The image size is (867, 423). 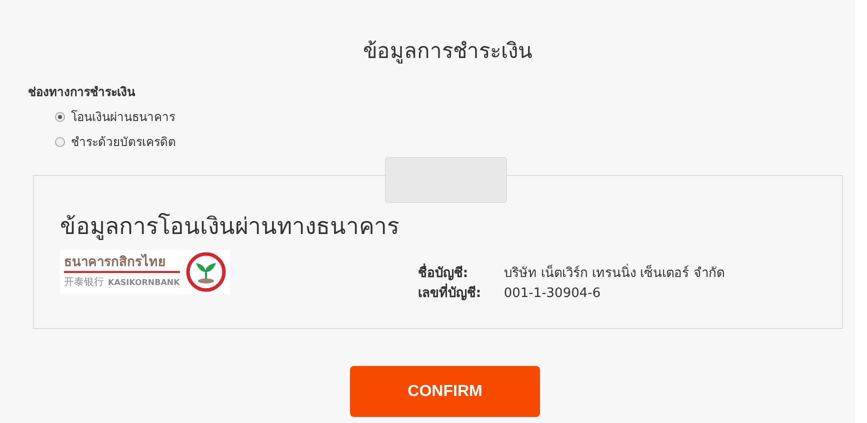 I want to click on logo-text: 开泰银行, so click(x=84, y=282).